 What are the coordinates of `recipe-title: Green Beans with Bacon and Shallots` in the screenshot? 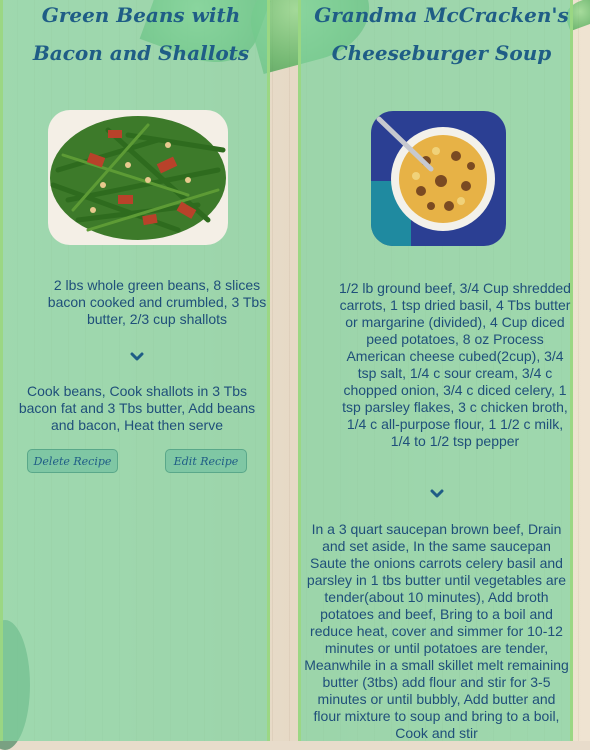 It's located at (141, 34).